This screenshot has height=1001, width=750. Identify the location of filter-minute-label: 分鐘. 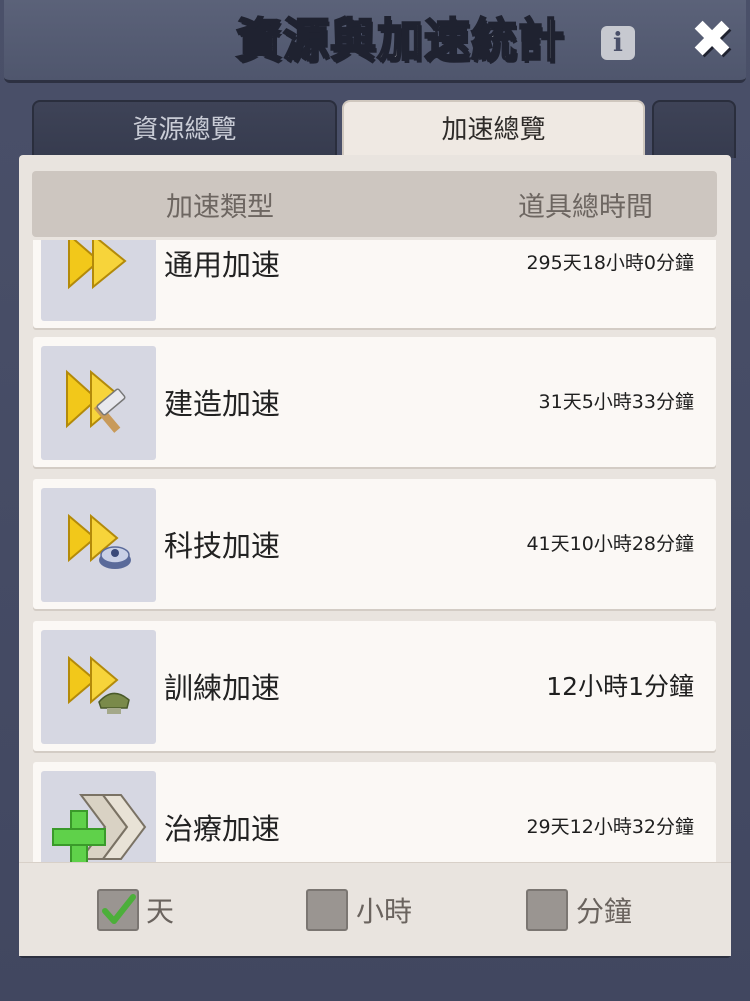
(604, 911).